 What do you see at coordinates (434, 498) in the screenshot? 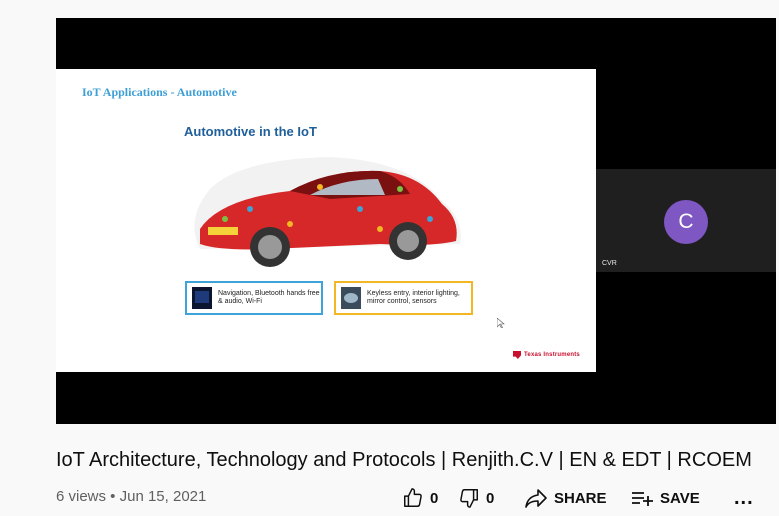
I see `like-count: 0` at bounding box center [434, 498].